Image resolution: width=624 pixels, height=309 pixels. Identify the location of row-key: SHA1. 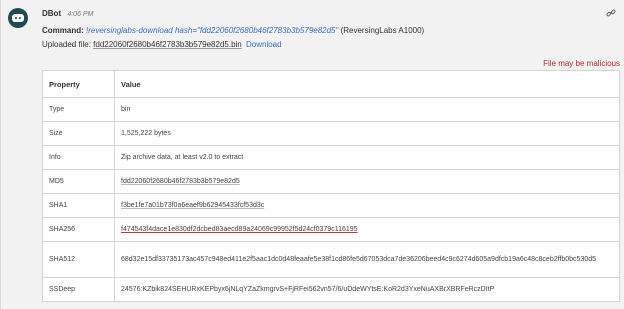
(78, 205).